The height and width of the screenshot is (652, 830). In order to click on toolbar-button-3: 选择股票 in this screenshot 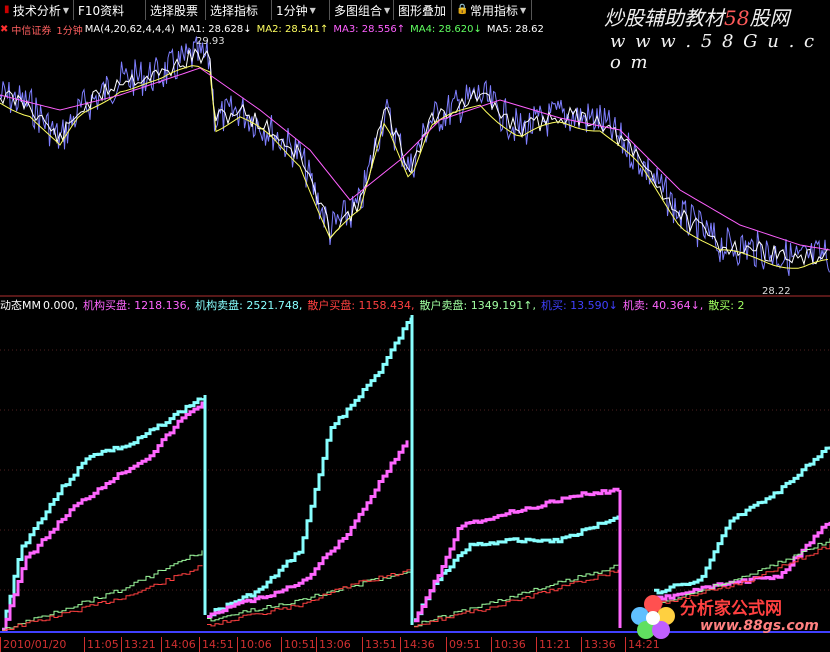, I will do `click(176, 10)`.